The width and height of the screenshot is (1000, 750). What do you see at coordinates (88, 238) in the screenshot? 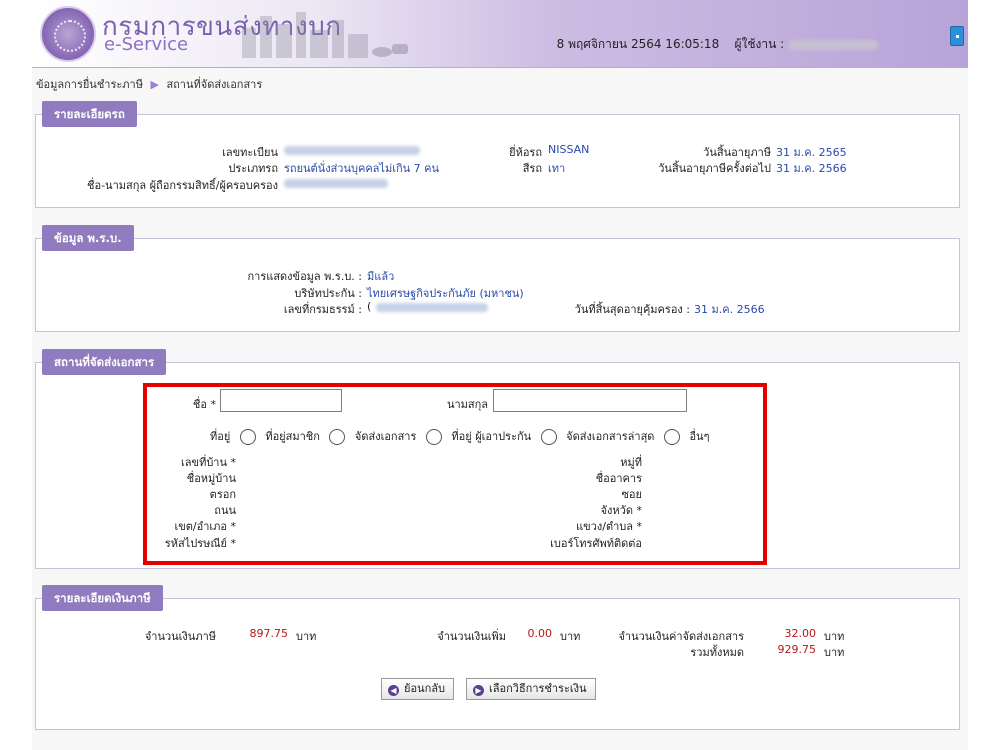
I see `insurance-legend: ข้อมูล พ.ร.บ.` at bounding box center [88, 238].